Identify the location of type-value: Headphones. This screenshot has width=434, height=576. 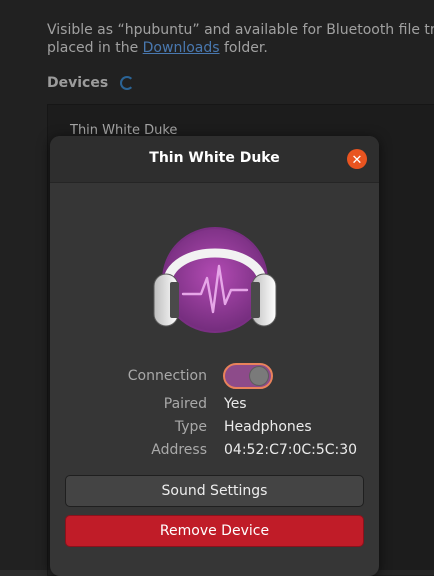
(268, 427).